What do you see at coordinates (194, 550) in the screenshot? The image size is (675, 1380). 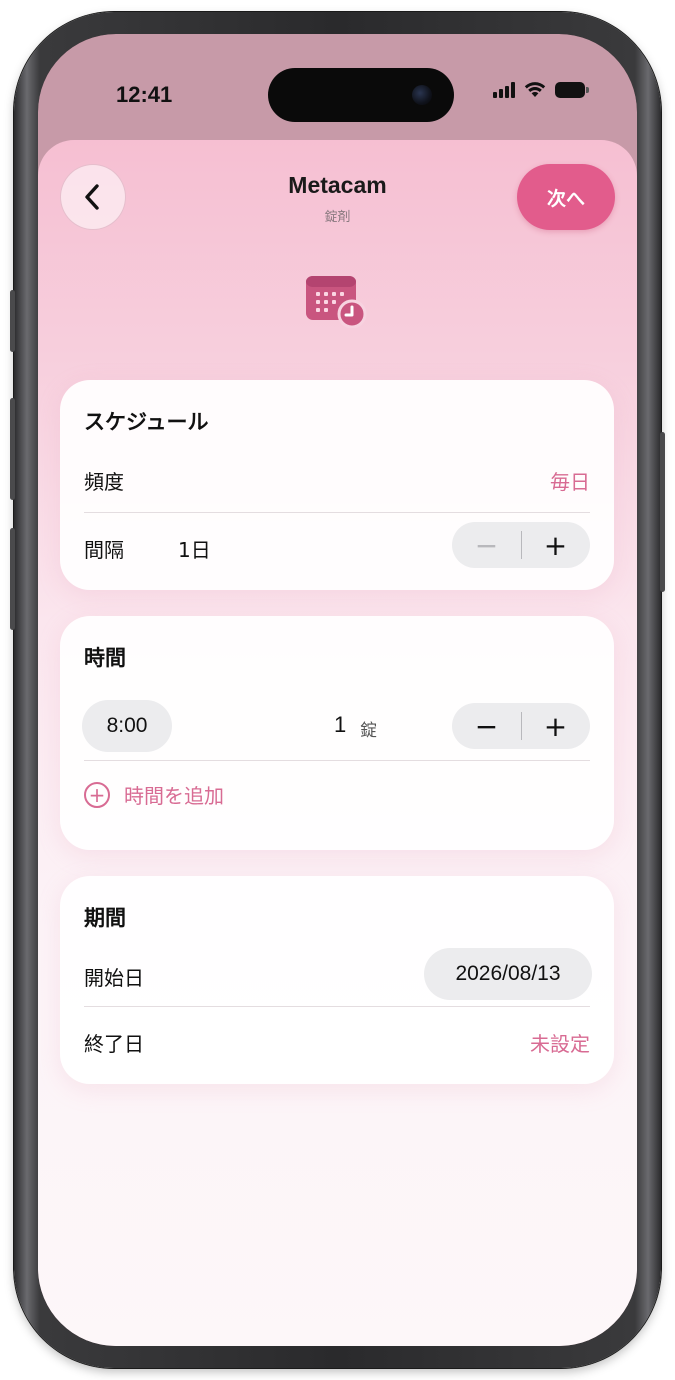 I see `interval-value: 1日` at bounding box center [194, 550].